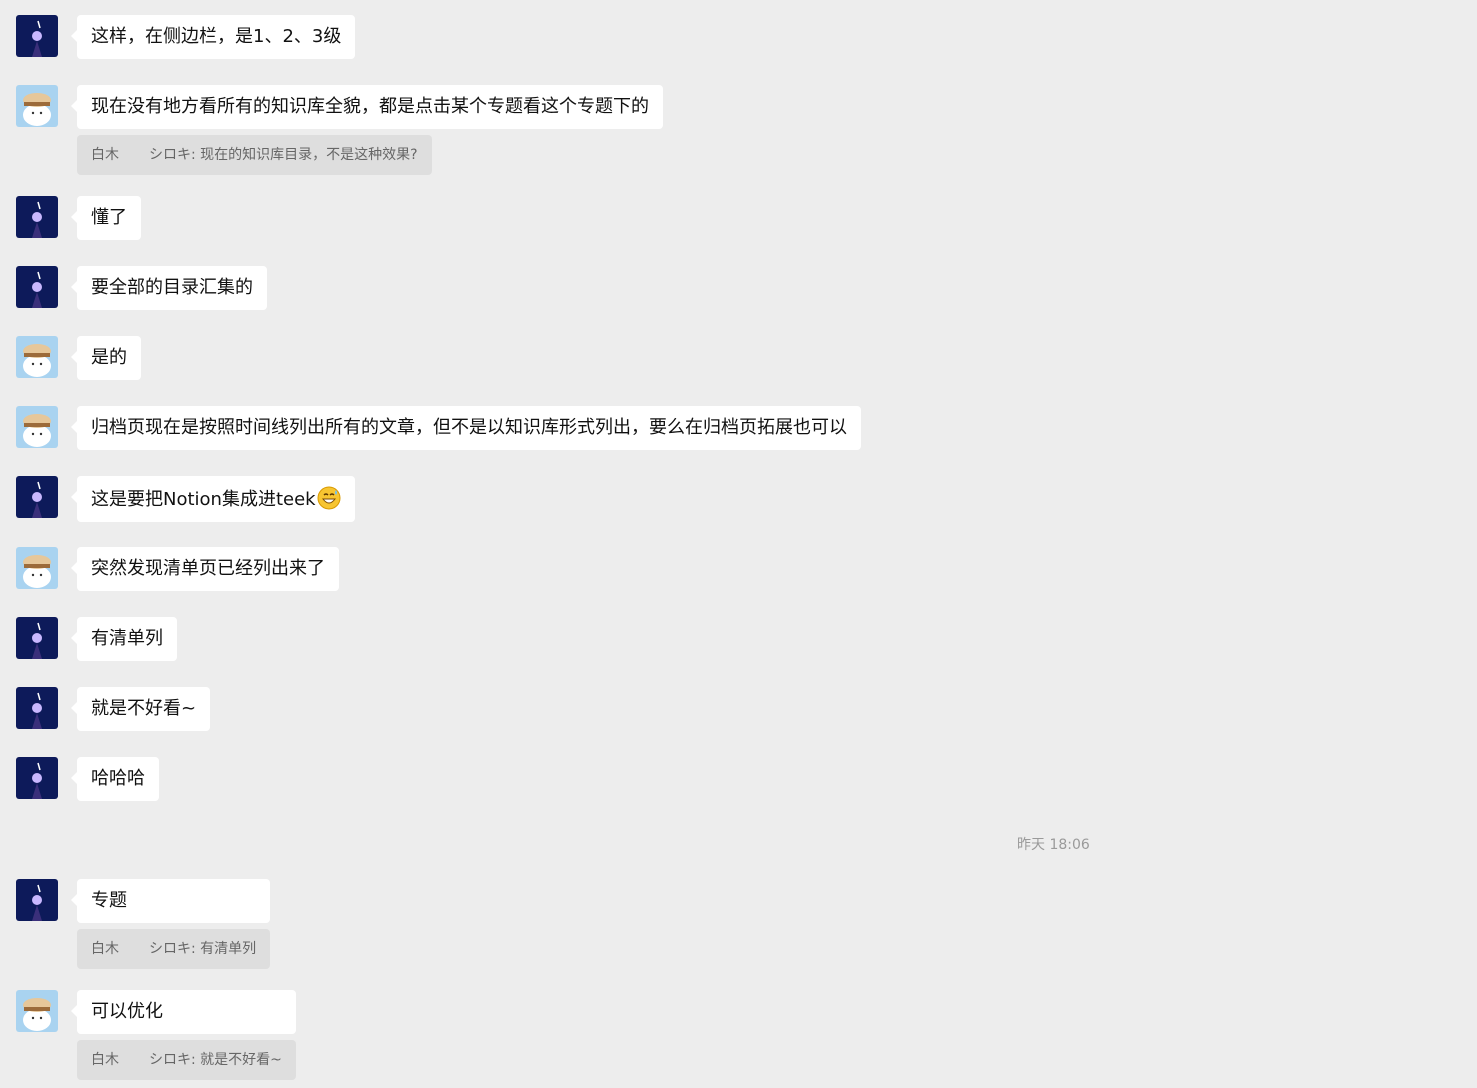 The image size is (1477, 1088). What do you see at coordinates (213, 37) in the screenshot?
I see `message-bubble: 这样，在侧边栏，是1、2、3级` at bounding box center [213, 37].